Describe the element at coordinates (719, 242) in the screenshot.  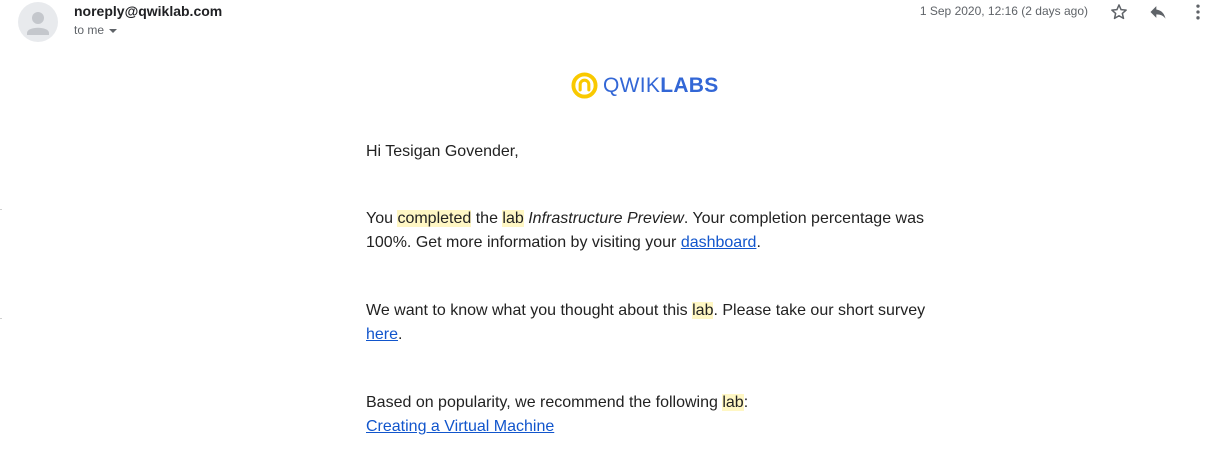
I see `dashboard-link: dashboard` at that location.